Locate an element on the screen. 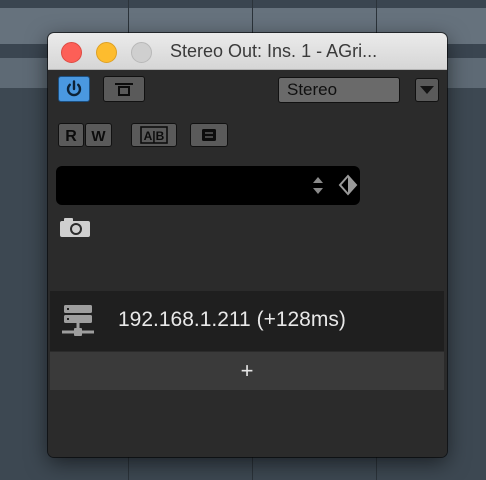 This screenshot has width=486, height=480. channel-mode-dropdown-button is located at coordinates (427, 90).